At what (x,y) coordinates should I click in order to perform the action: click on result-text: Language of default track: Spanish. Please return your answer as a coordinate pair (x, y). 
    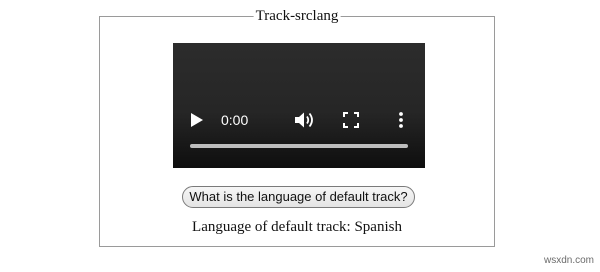
    Looking at the image, I should click on (297, 227).